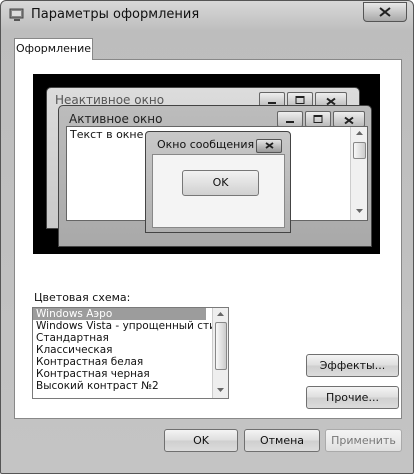 This screenshot has width=414, height=474. Describe the element at coordinates (282, 440) in the screenshot. I see `cancel-button: Отмена` at that location.